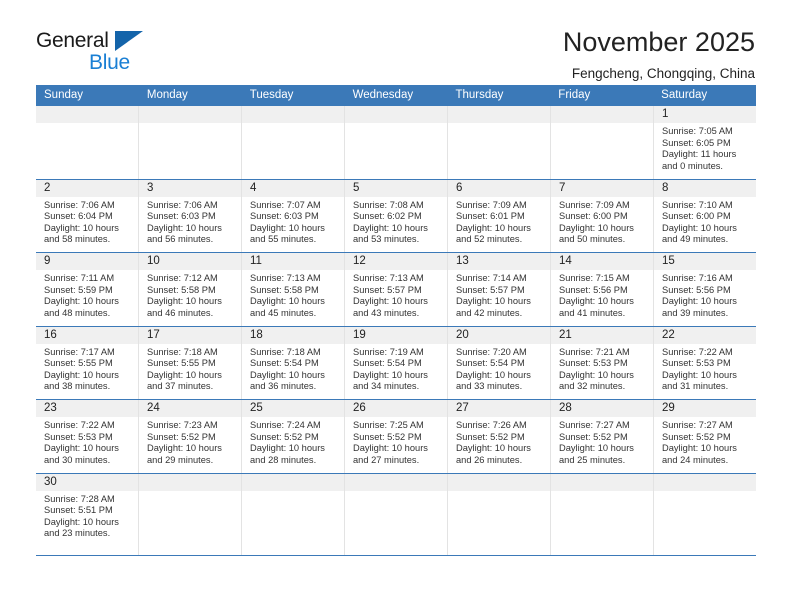 The height and width of the screenshot is (612, 792). I want to click on sunset-text: Sunset: 5:52 PM, so click(387, 436).